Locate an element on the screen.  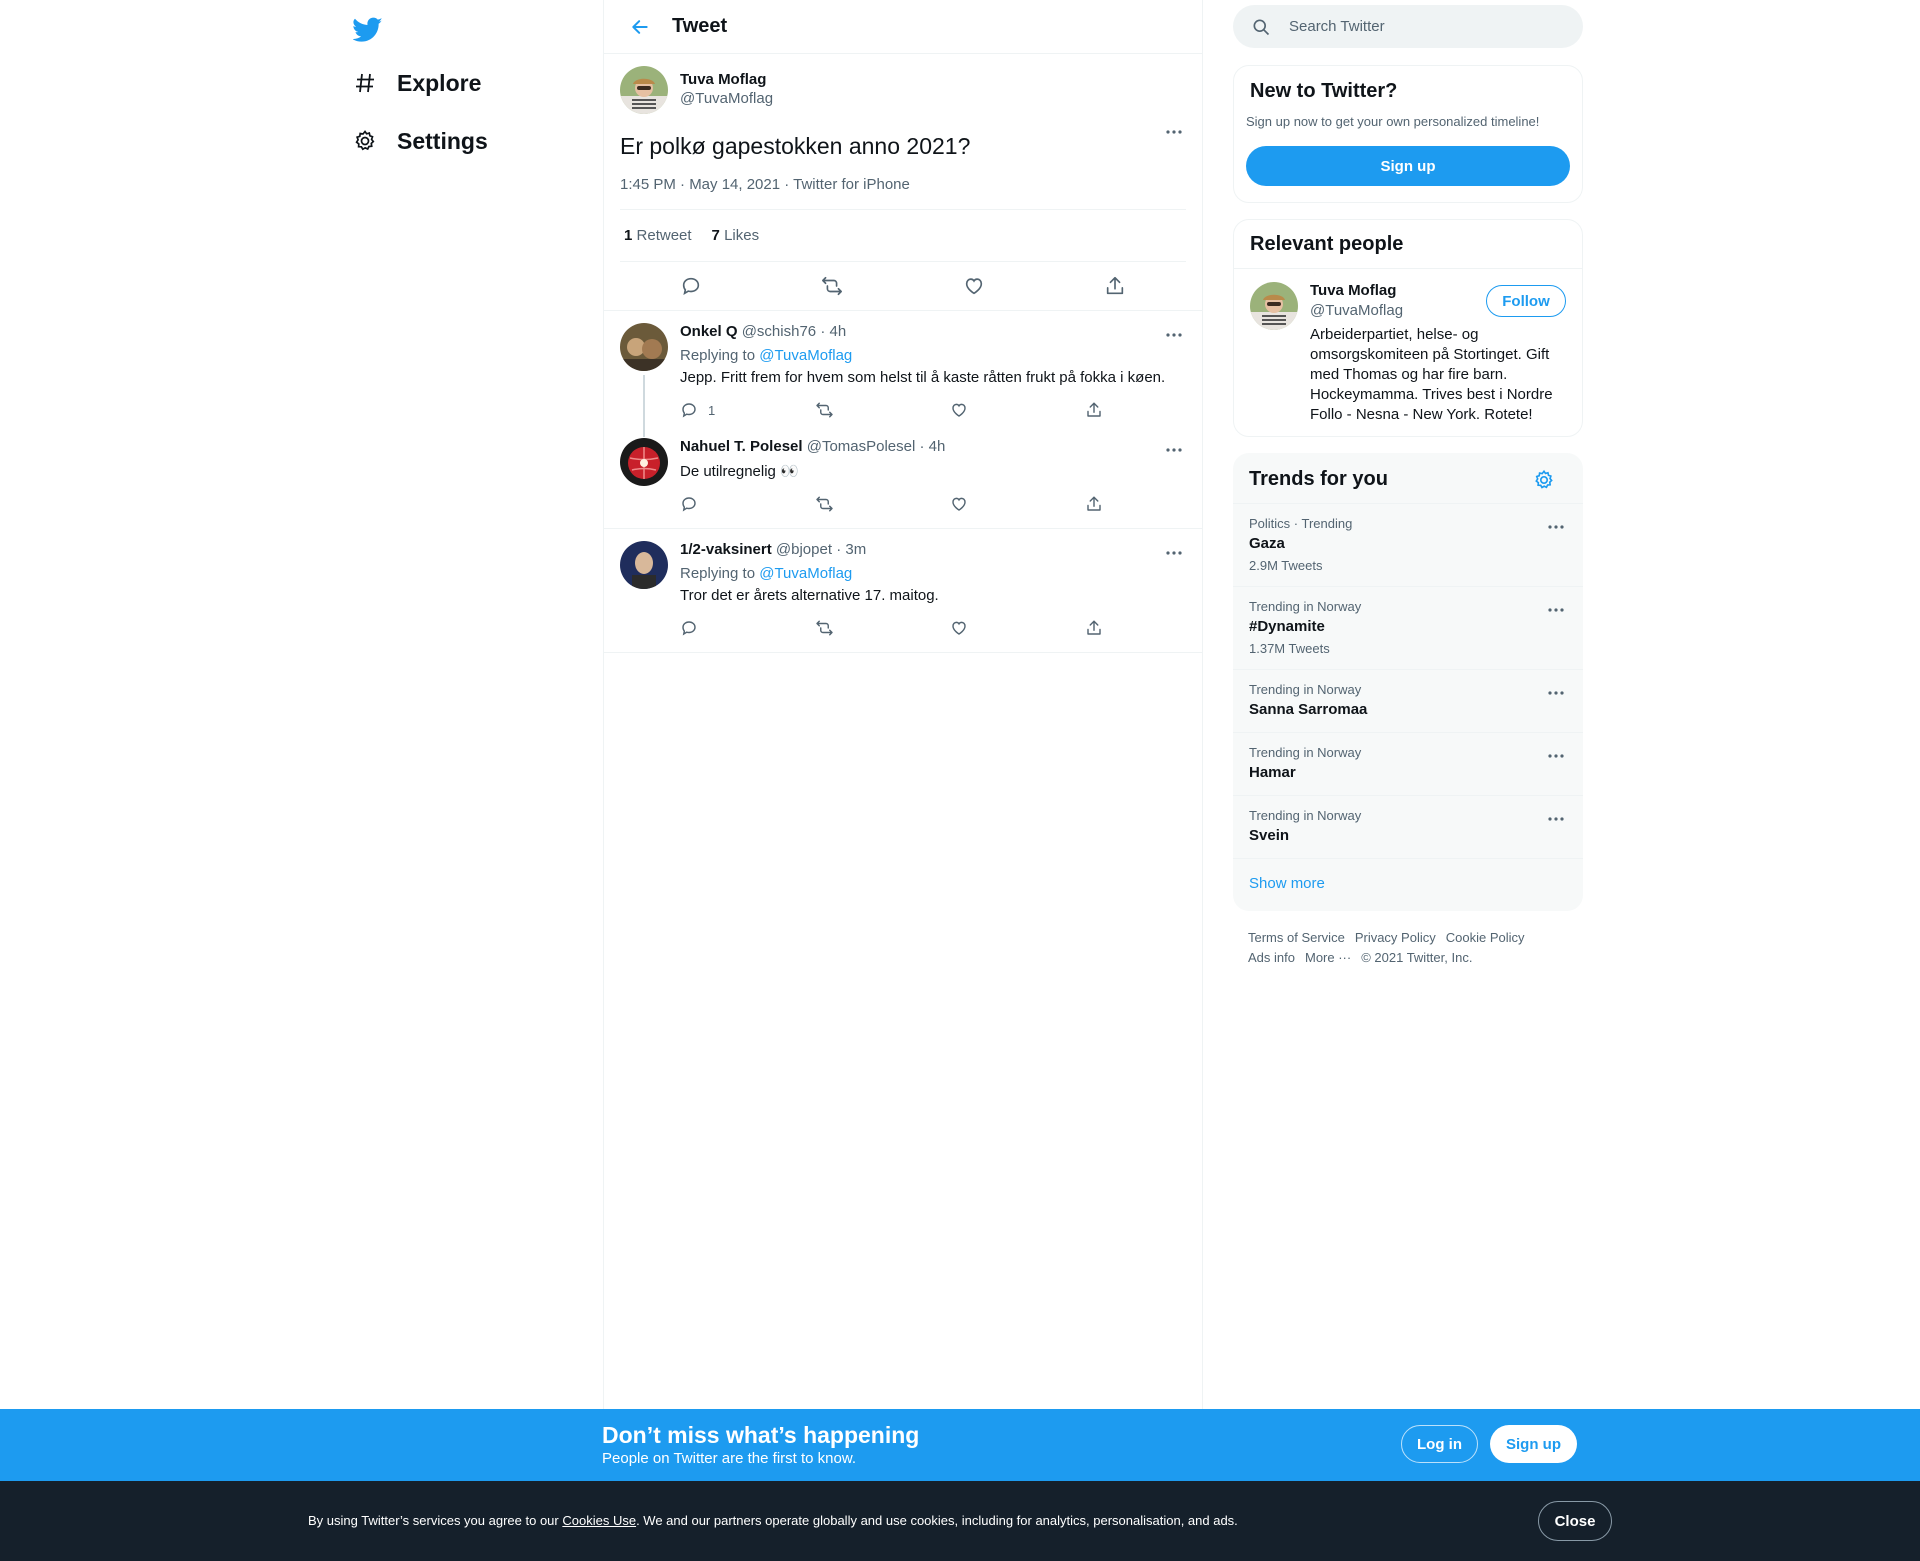
page-header: Tweet is located at coordinates (903, 27).